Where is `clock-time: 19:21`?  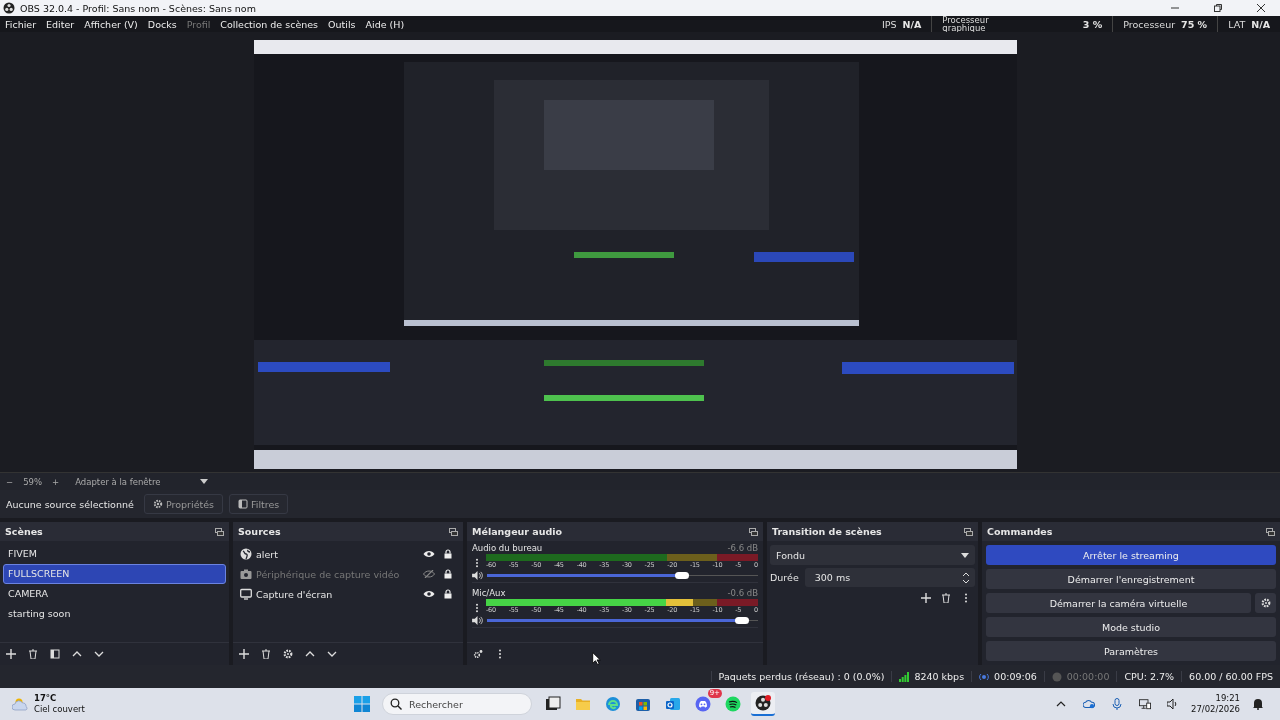
clock-time: 19:21 is located at coordinates (1227, 698).